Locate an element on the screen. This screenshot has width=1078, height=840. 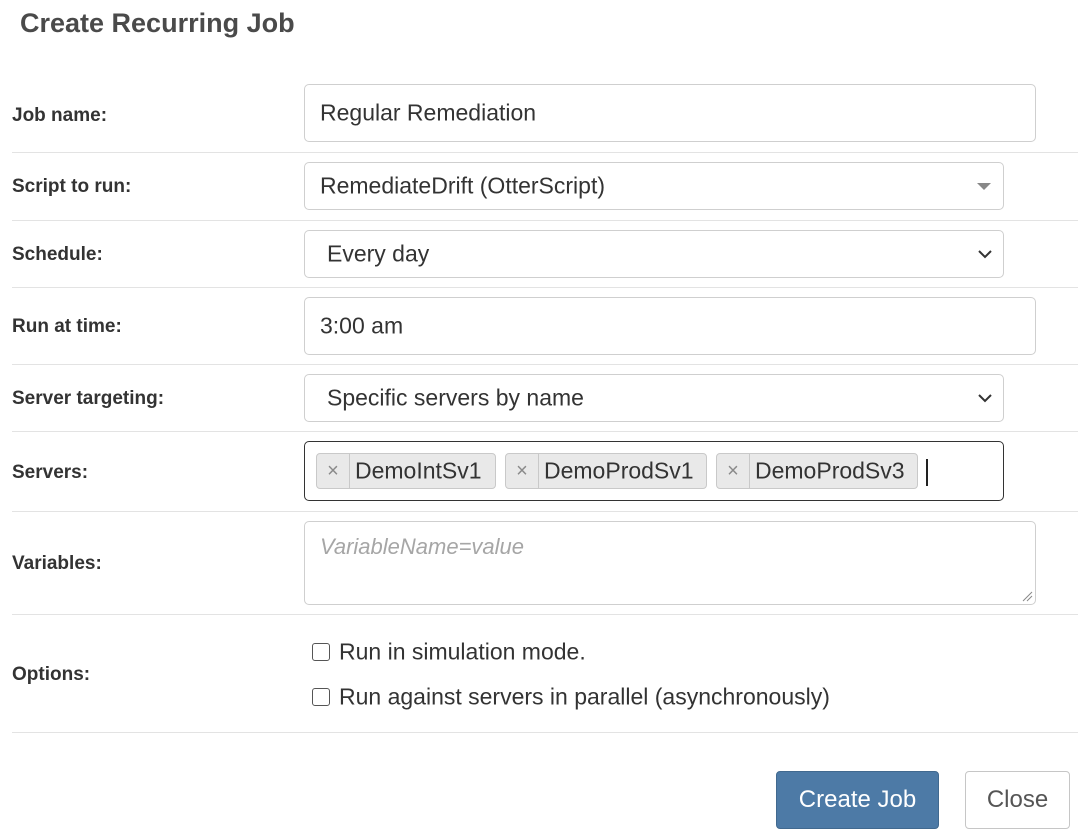
server-tag: × DemoProdSv1 is located at coordinates (606, 471).